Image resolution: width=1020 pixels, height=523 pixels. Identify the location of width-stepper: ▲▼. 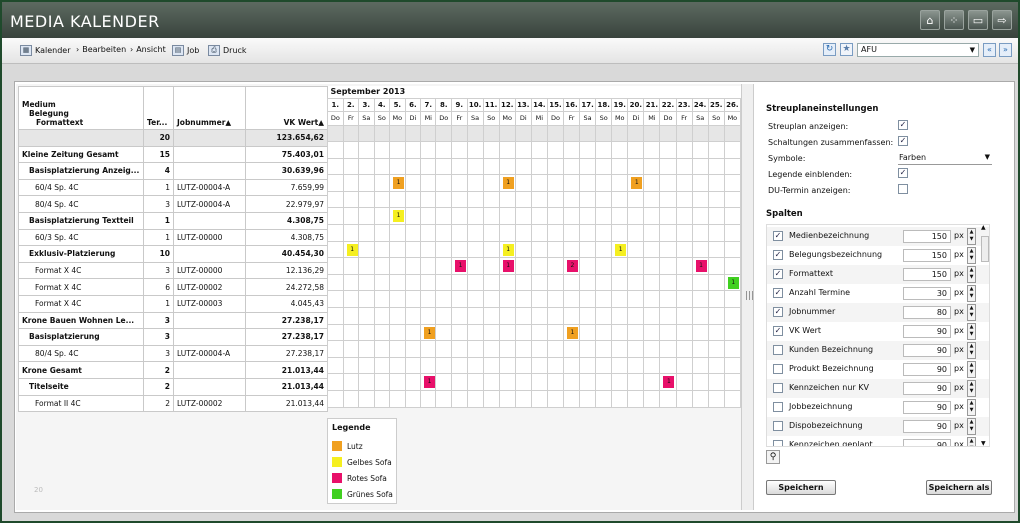
(971, 369).